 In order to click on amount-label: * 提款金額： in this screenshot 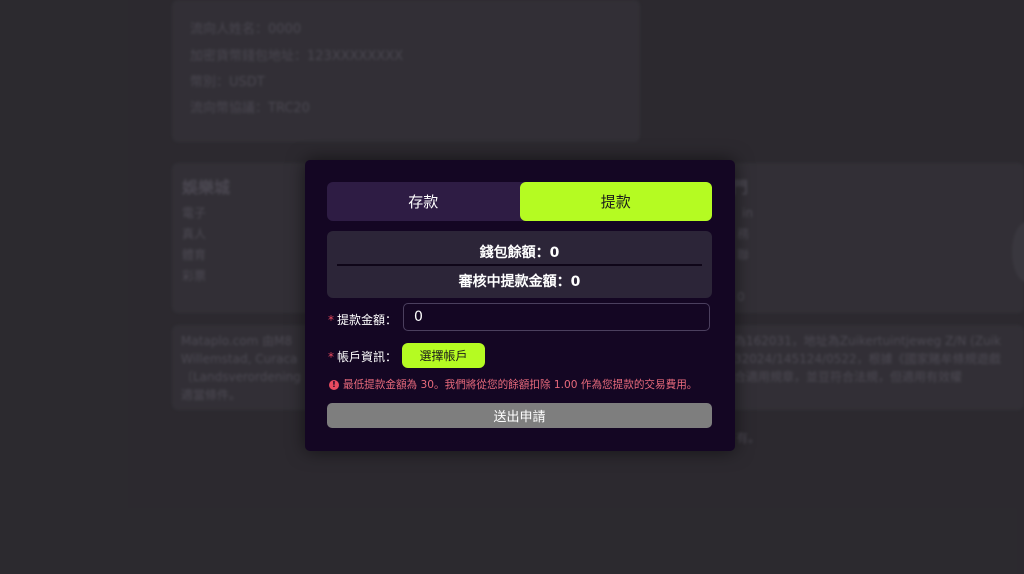, I will do `click(362, 319)`.